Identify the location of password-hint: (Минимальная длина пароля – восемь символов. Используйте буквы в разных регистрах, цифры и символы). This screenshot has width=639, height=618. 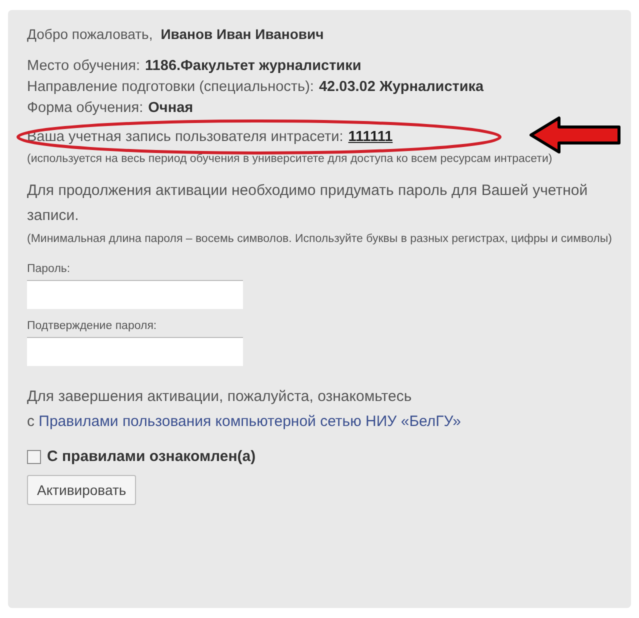
(320, 239).